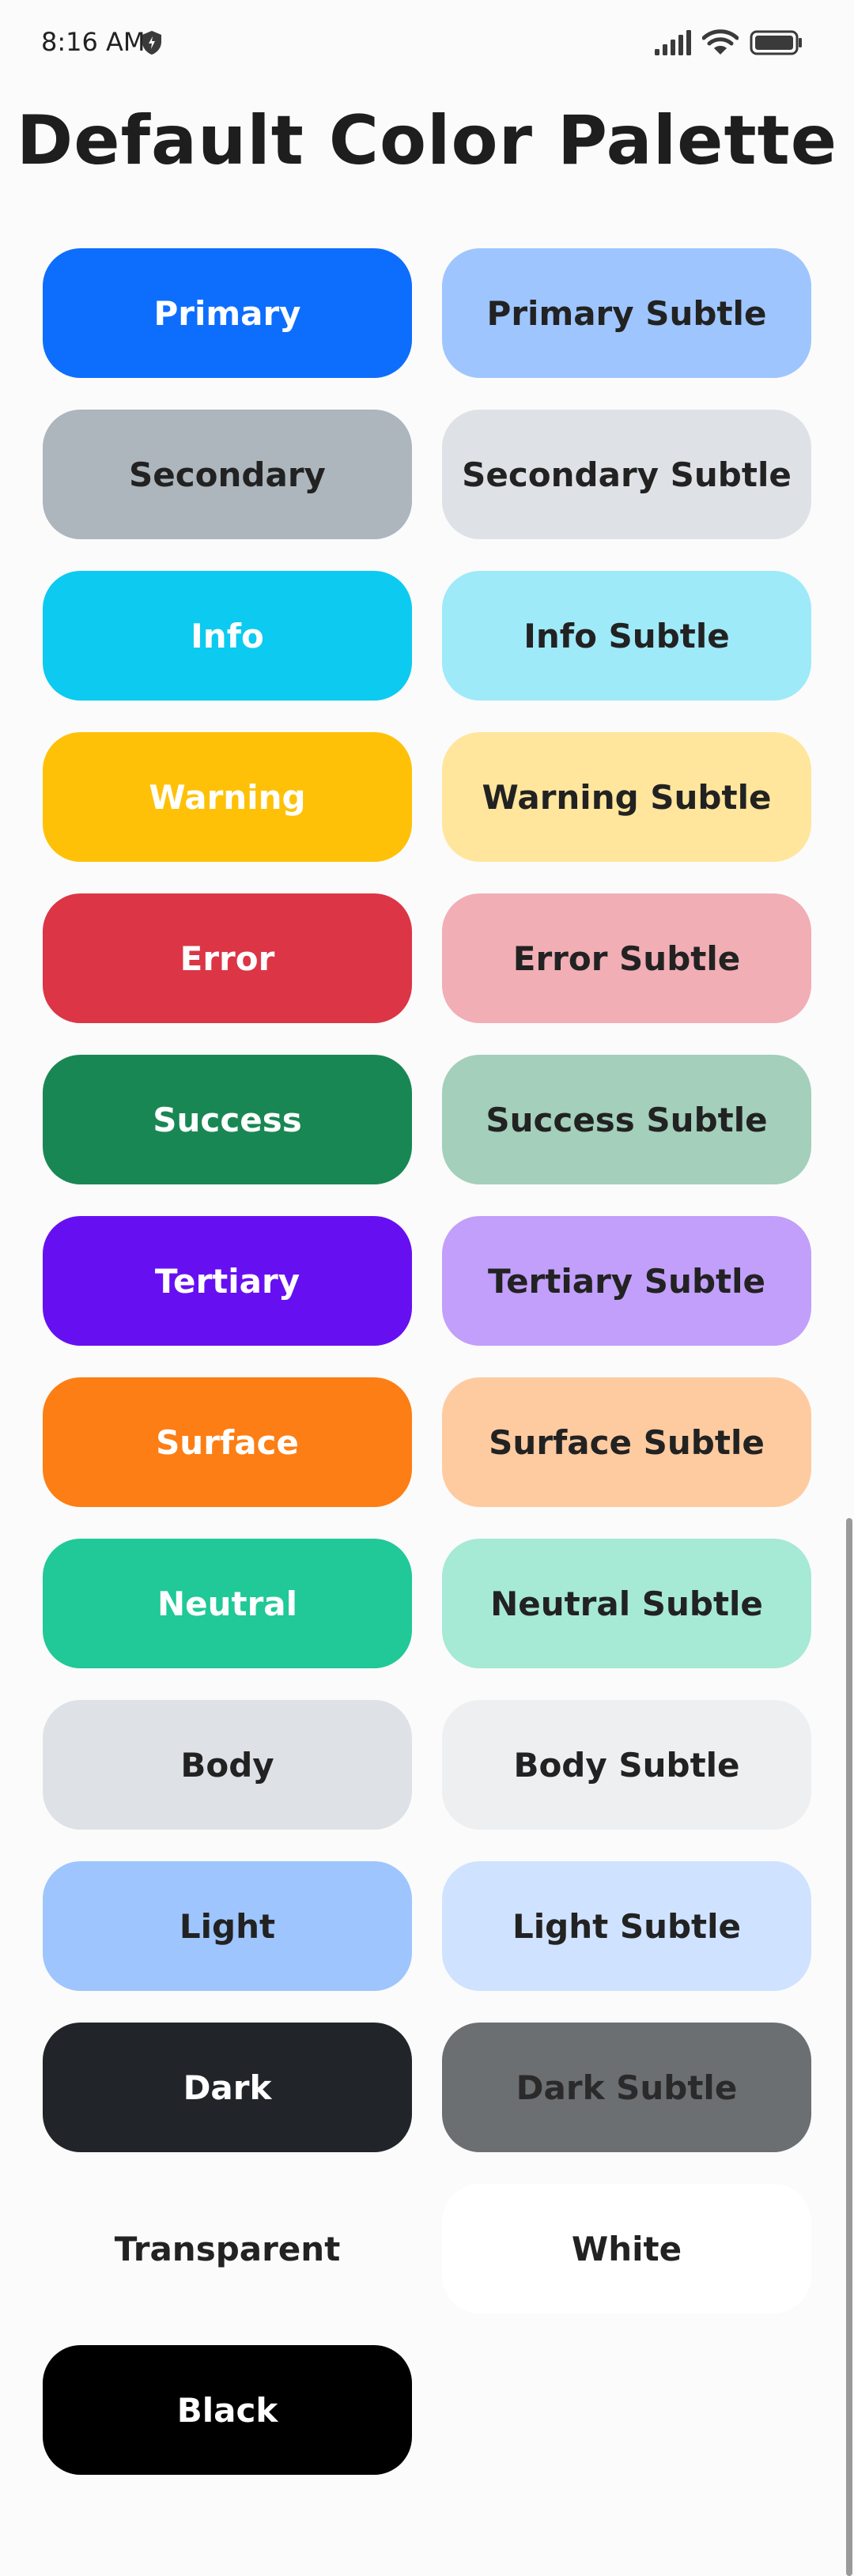  Describe the element at coordinates (626, 313) in the screenshot. I see `swatch-primary-subtle: Primary Subtle` at that location.